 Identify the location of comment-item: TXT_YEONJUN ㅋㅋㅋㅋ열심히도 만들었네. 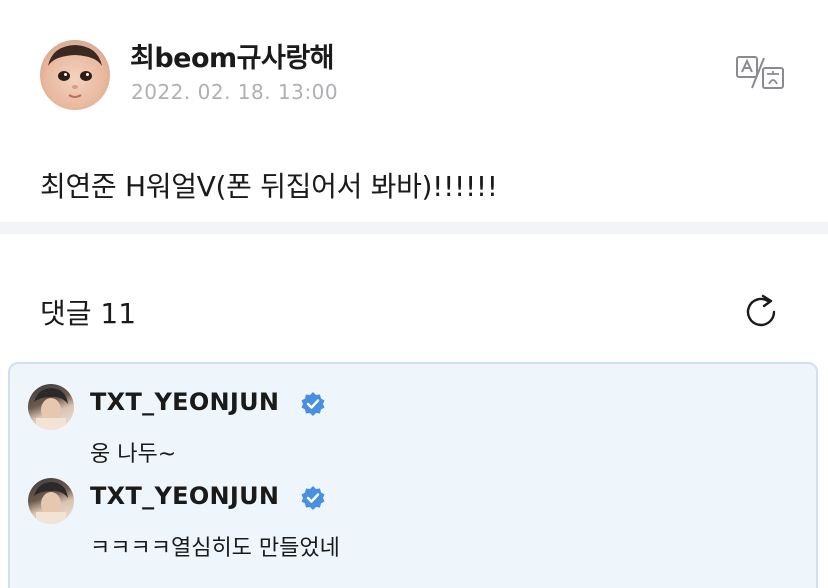
(415, 518).